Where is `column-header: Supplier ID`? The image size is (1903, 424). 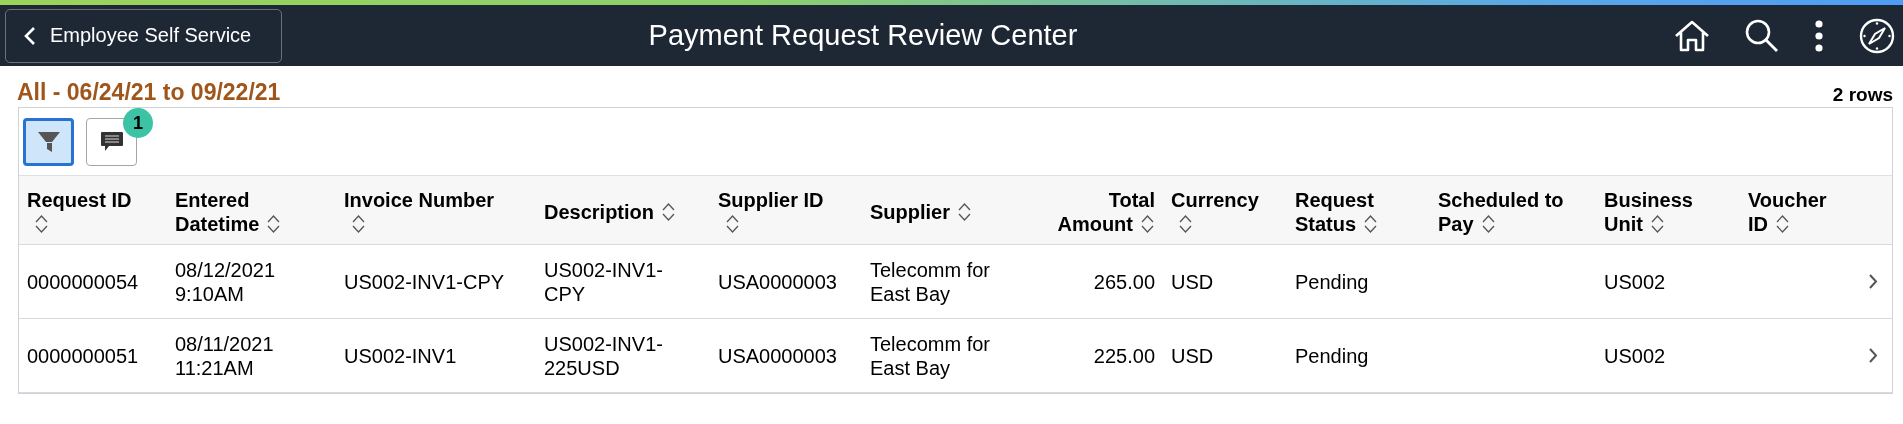 column-header: Supplier ID is located at coordinates (786, 210).